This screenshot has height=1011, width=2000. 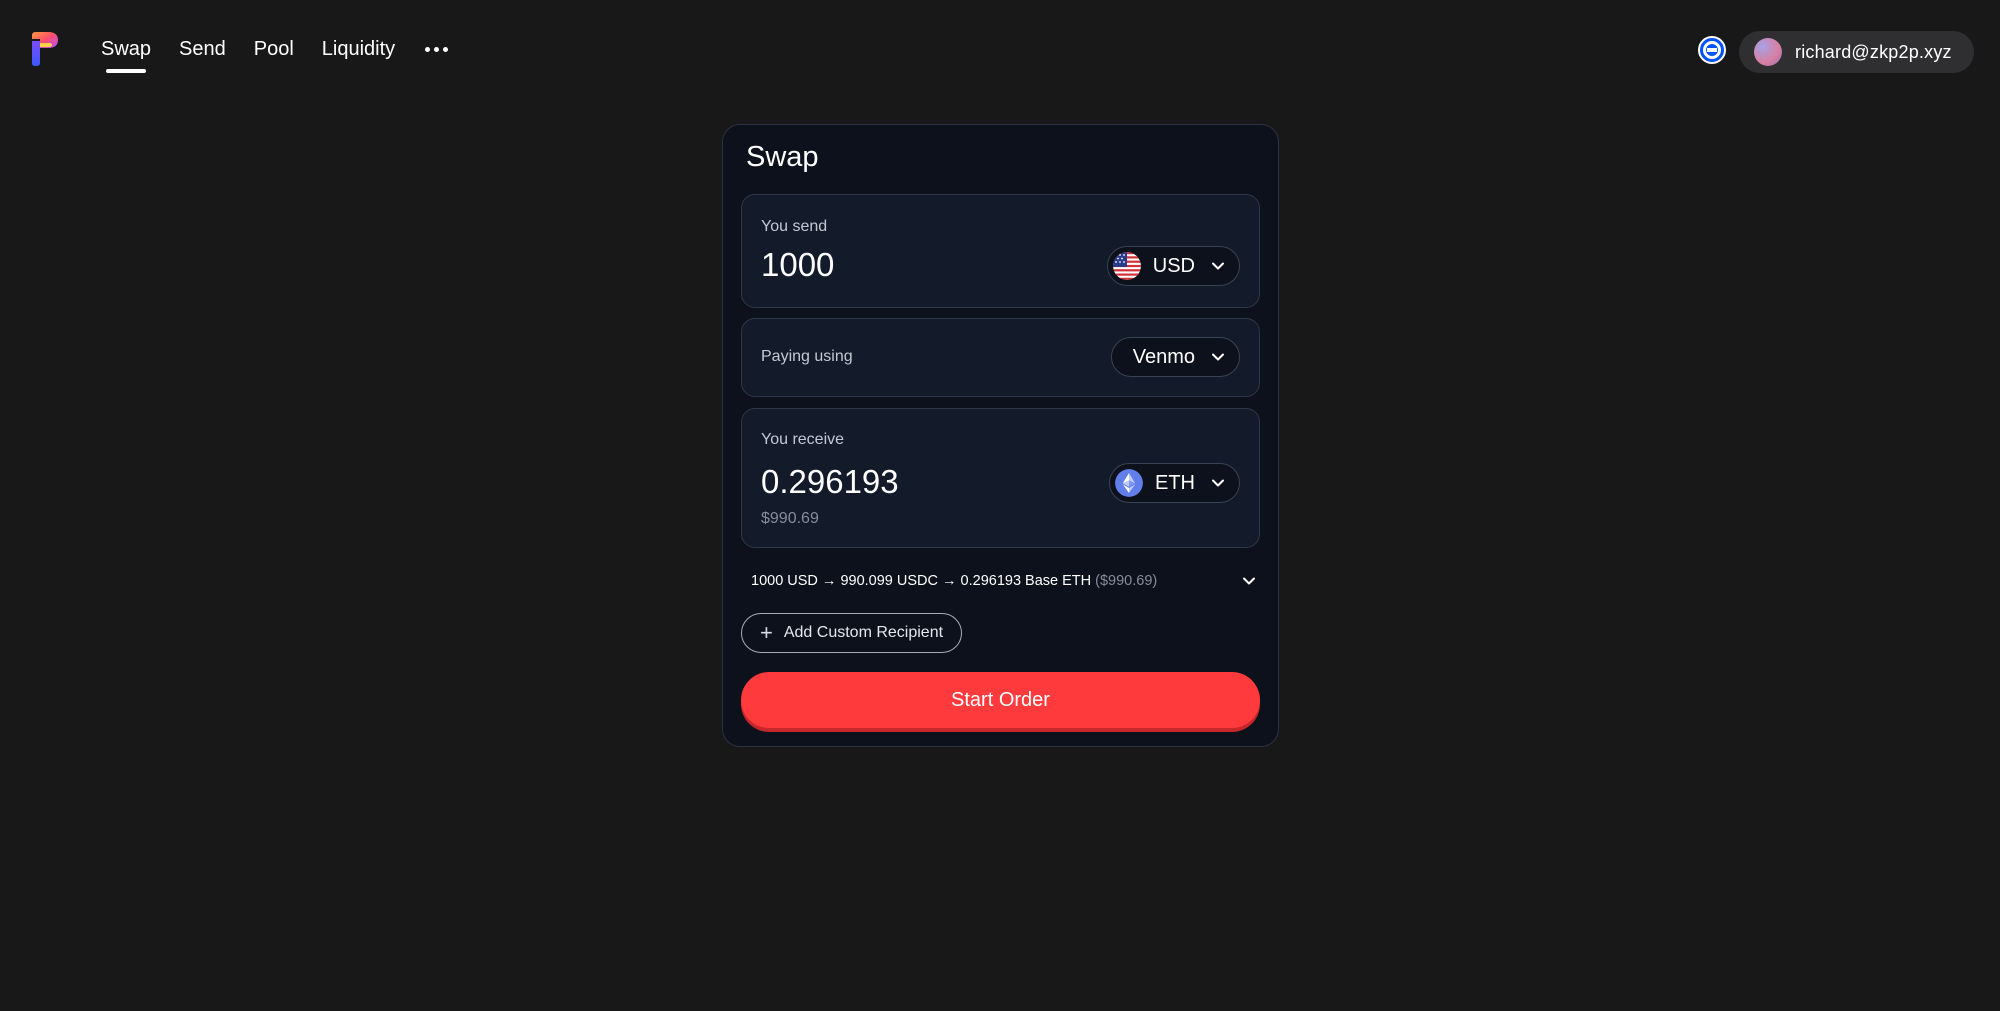 I want to click on receive-usd-value: $990.69, so click(x=790, y=518).